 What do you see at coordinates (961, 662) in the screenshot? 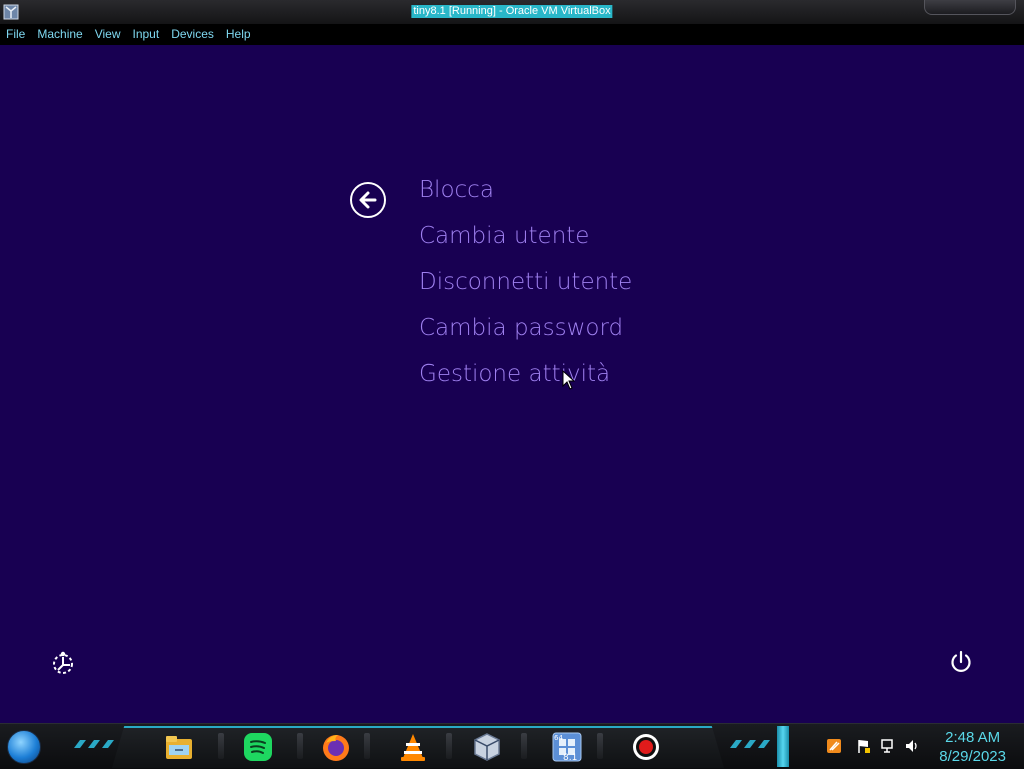
I see `power-icon` at bounding box center [961, 662].